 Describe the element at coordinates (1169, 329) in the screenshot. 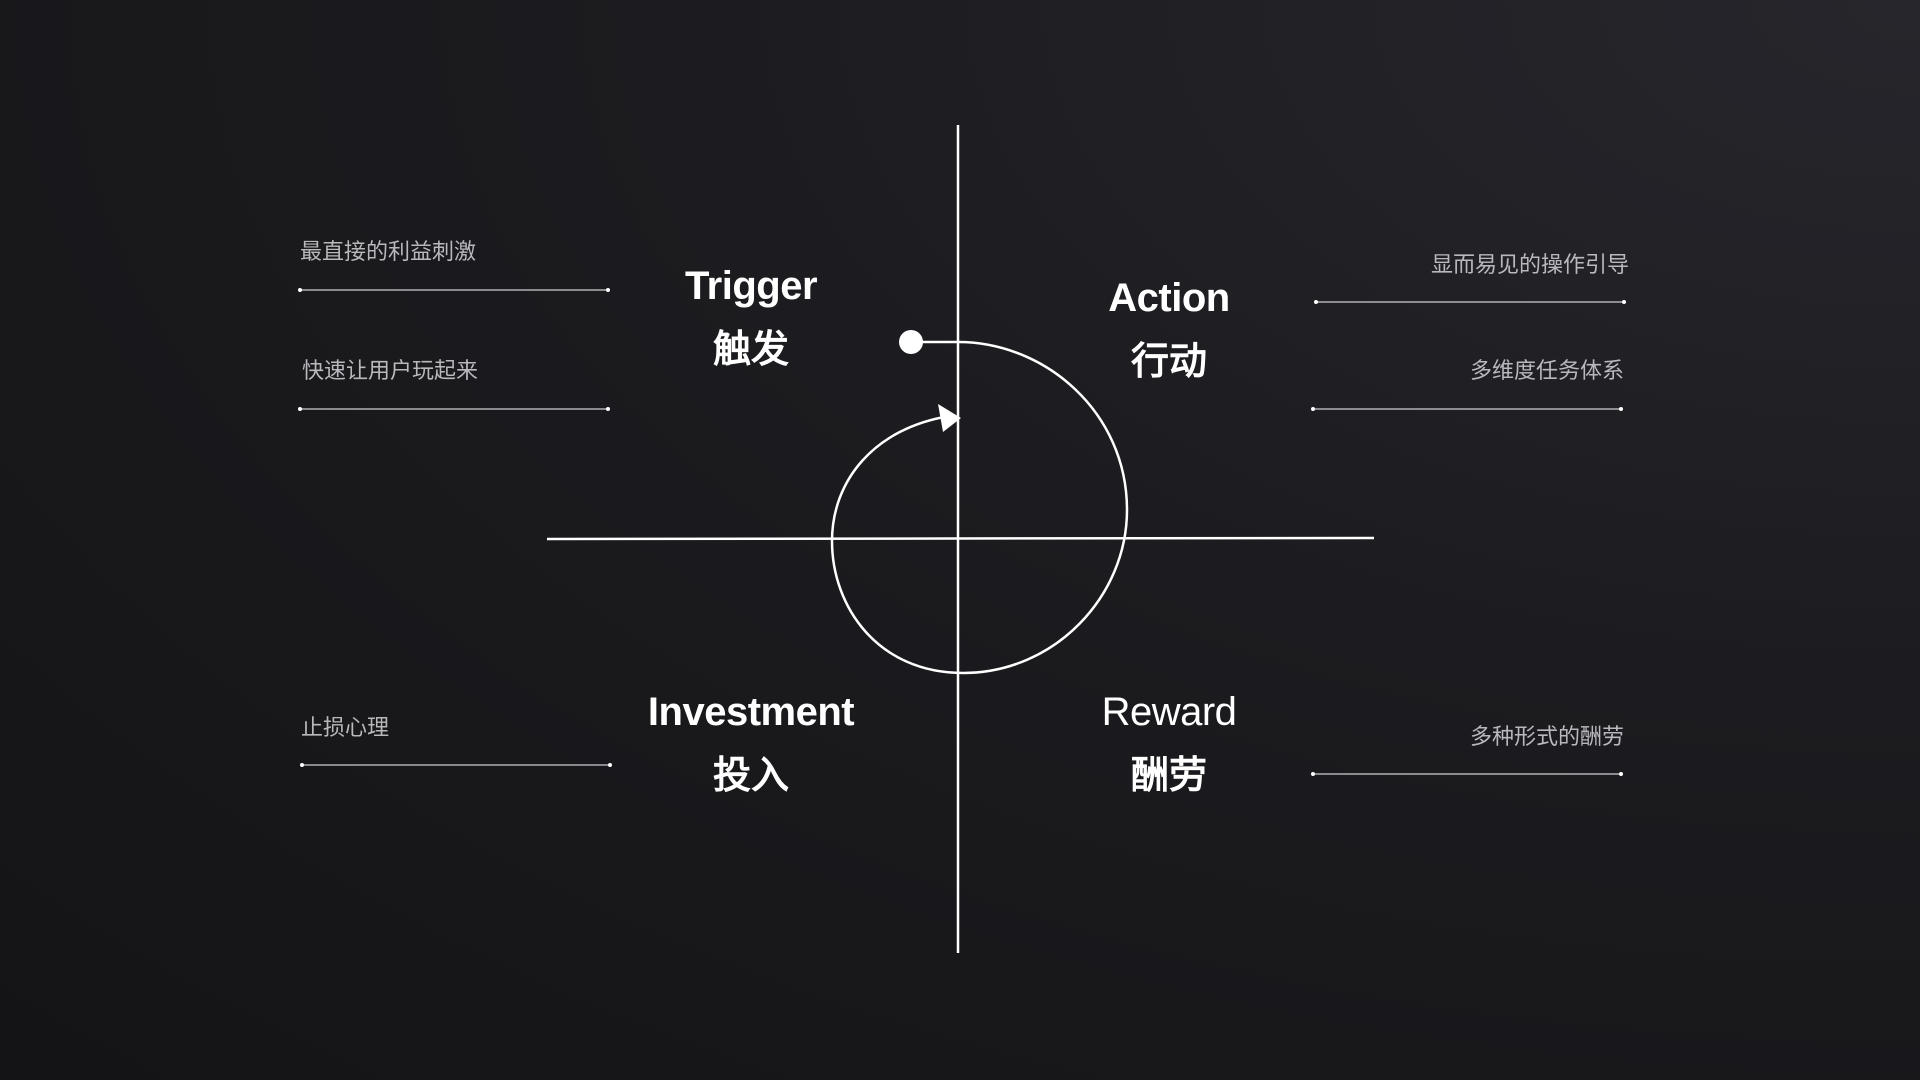

I see `stage-action: Action 行动` at that location.